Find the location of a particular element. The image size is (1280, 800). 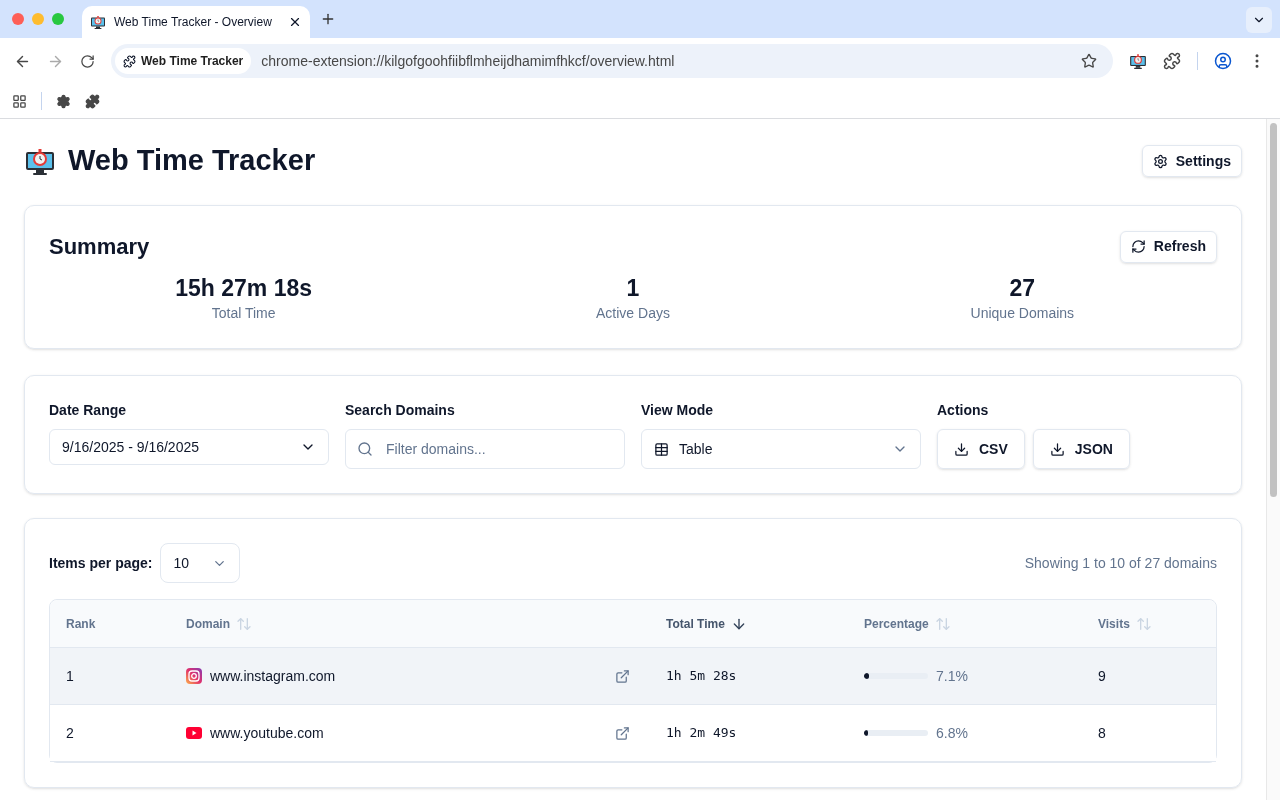

reload-icon is located at coordinates (87, 61).